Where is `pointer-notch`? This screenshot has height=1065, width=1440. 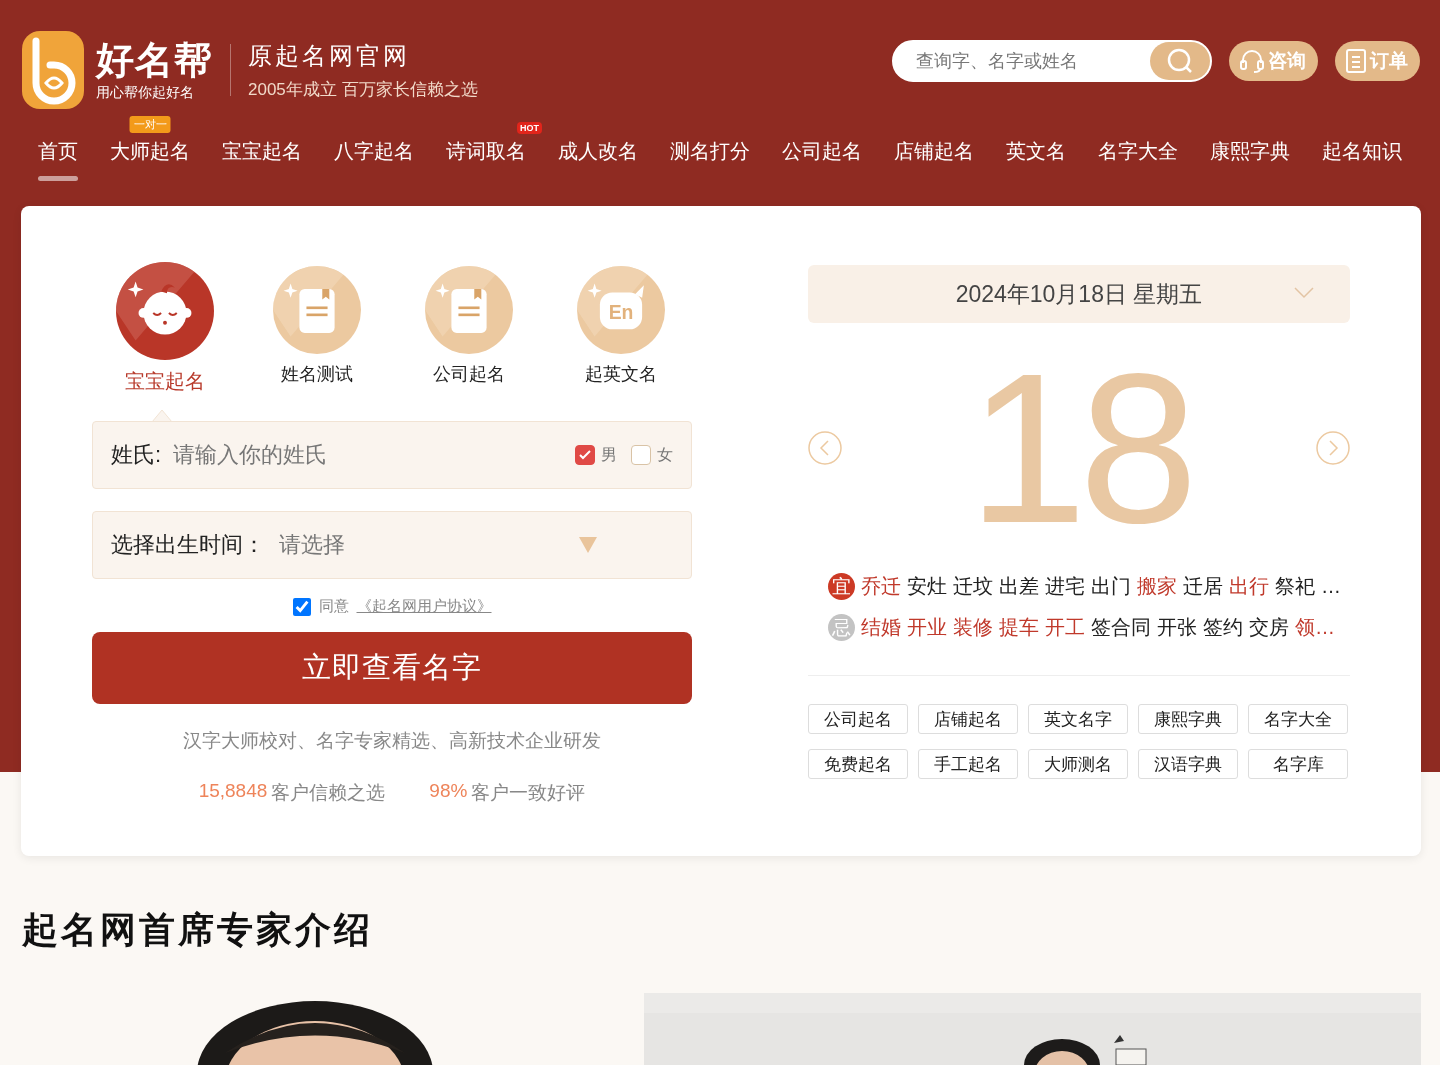 pointer-notch is located at coordinates (162, 416).